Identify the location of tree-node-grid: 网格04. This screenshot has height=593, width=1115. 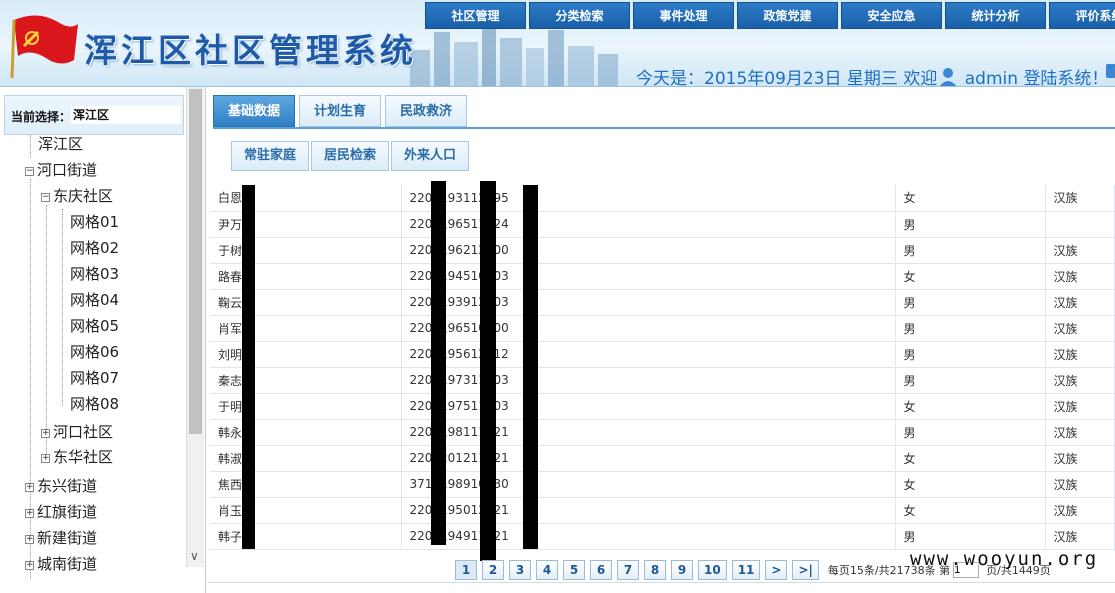
(94, 300).